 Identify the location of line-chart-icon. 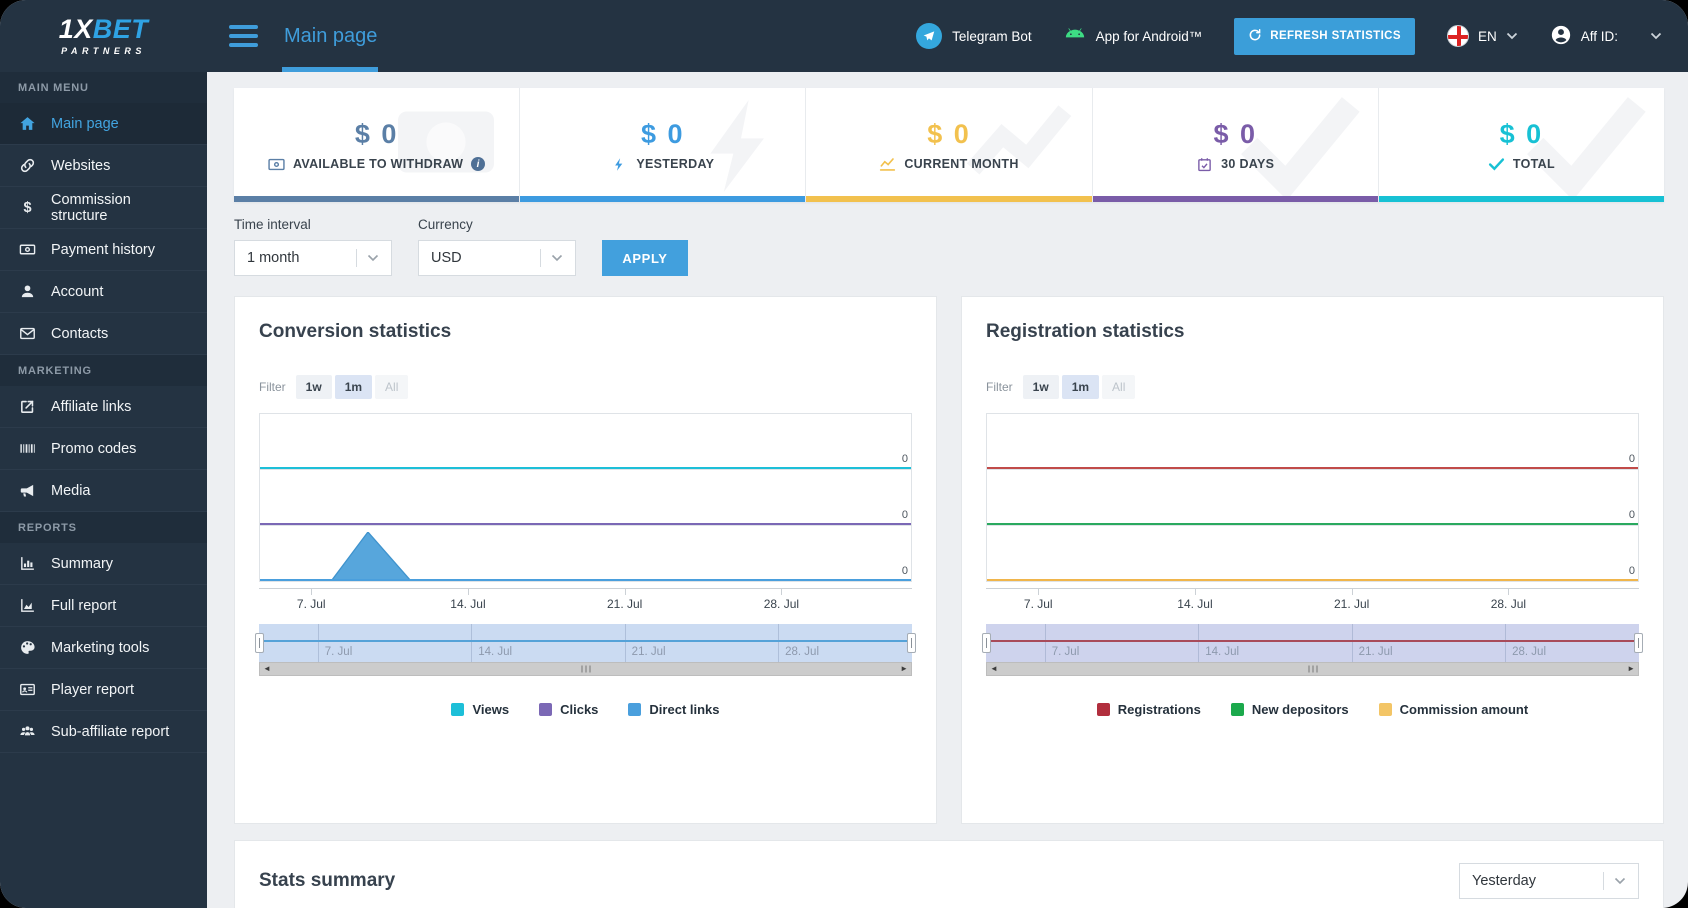
(888, 164).